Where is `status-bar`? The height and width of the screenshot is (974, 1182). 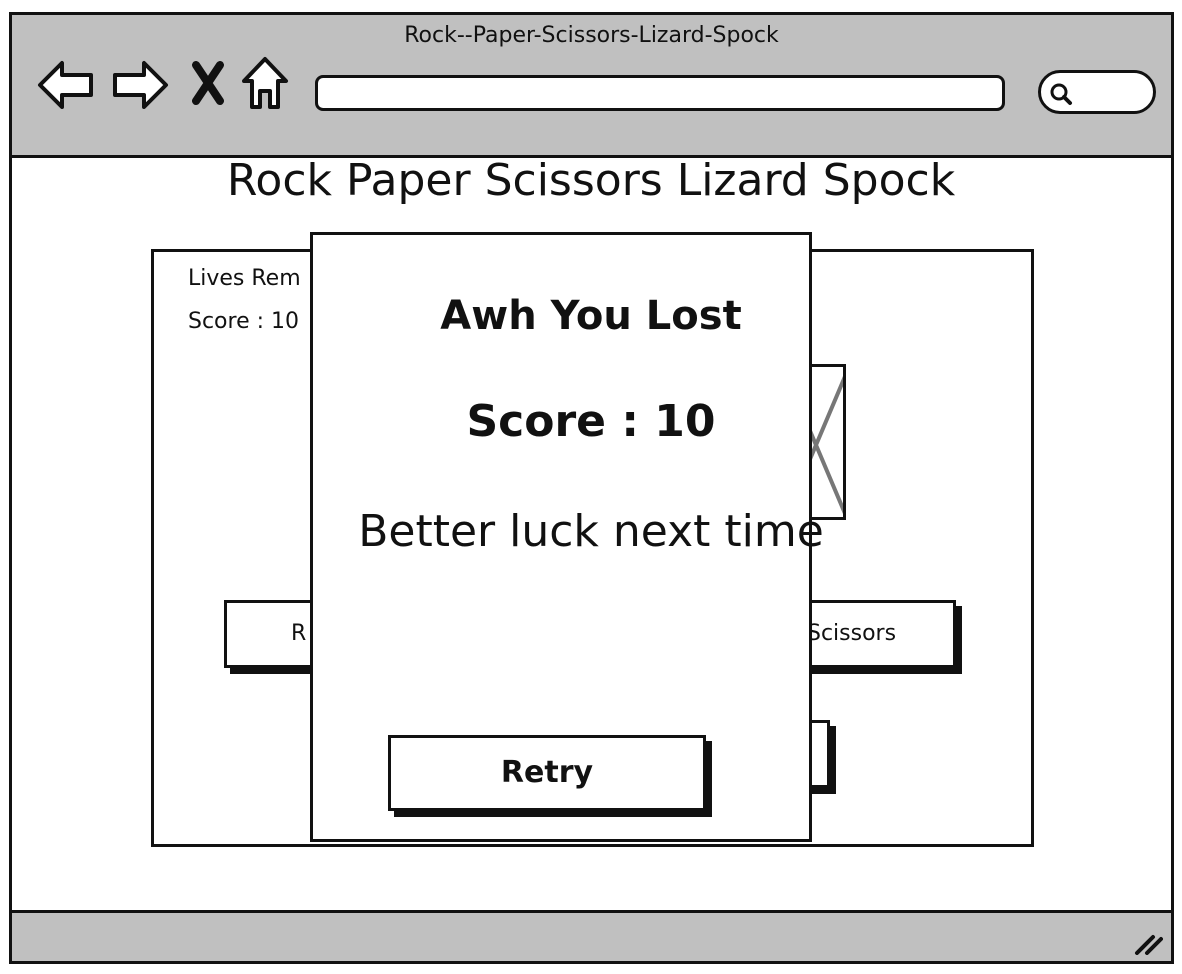 status-bar is located at coordinates (591, 935).